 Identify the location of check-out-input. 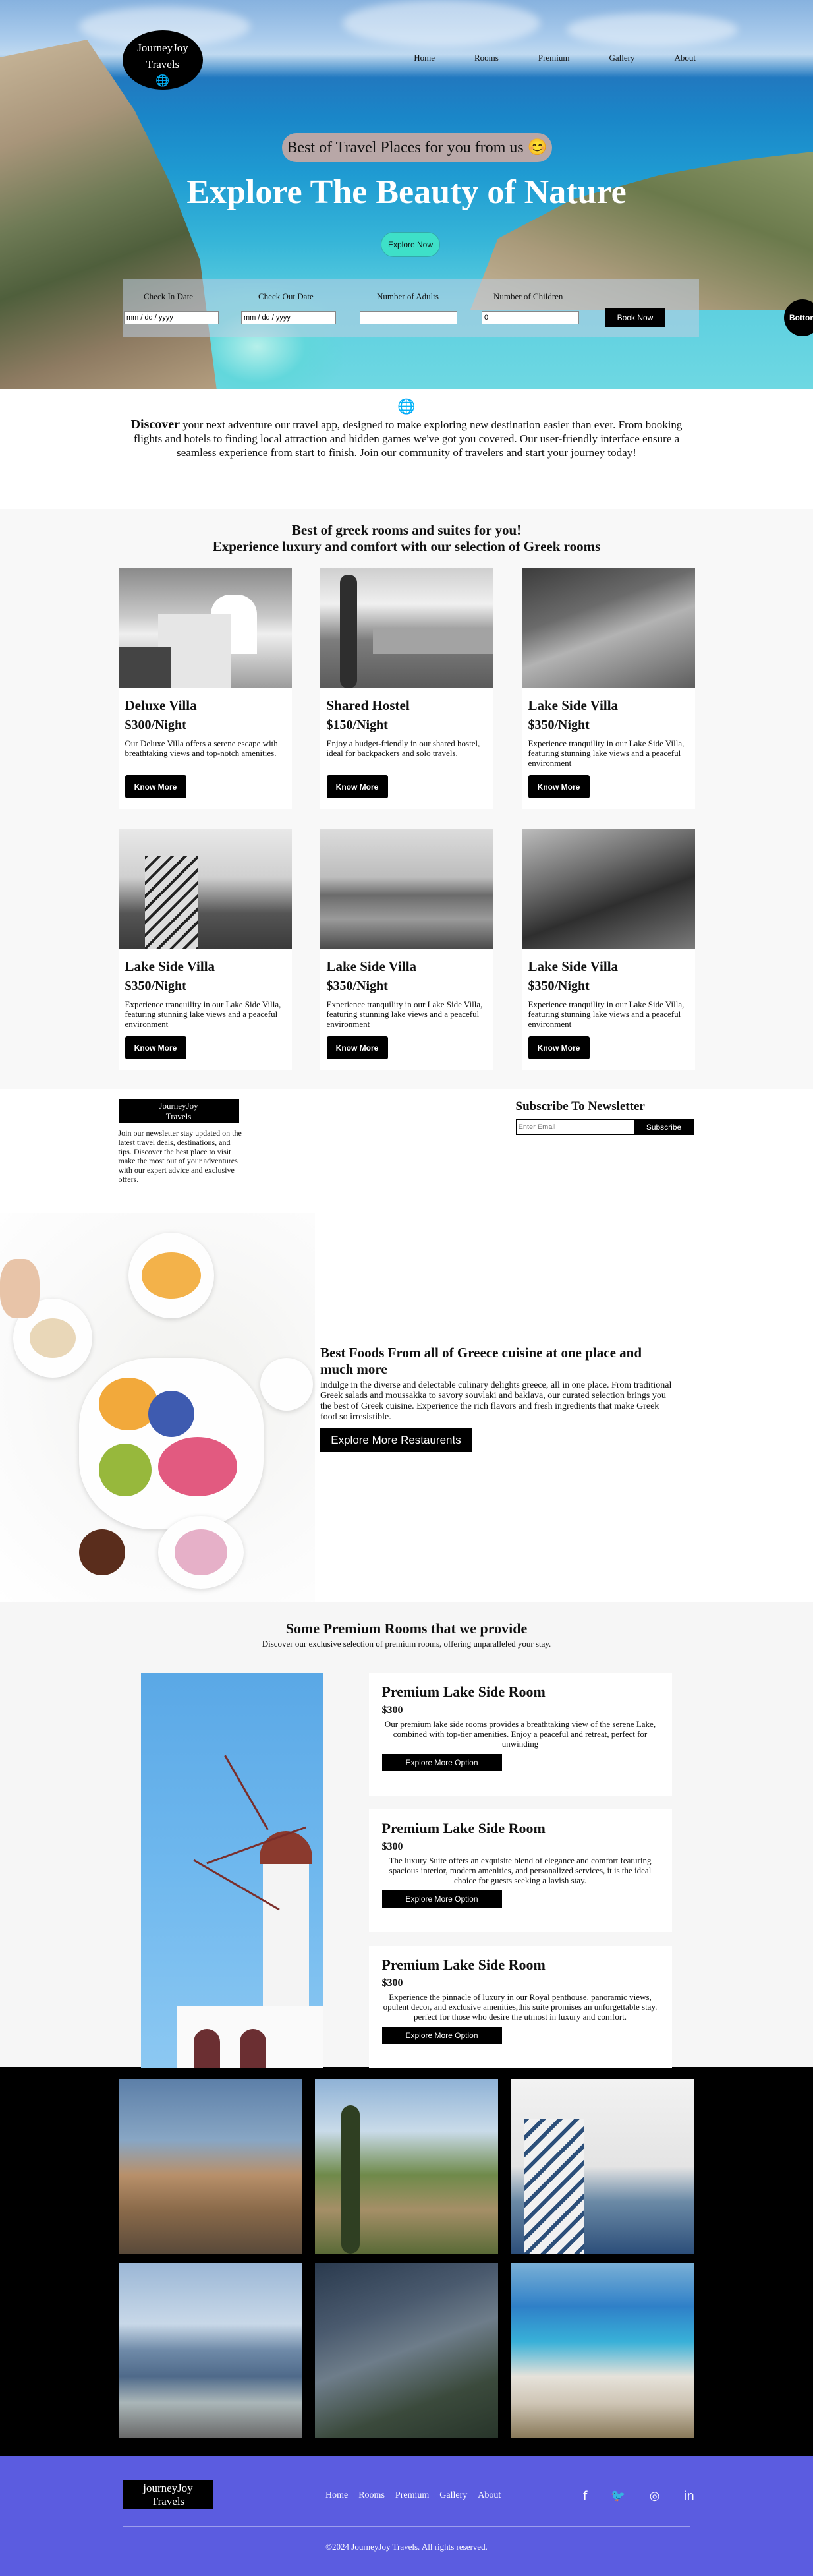
(288, 317).